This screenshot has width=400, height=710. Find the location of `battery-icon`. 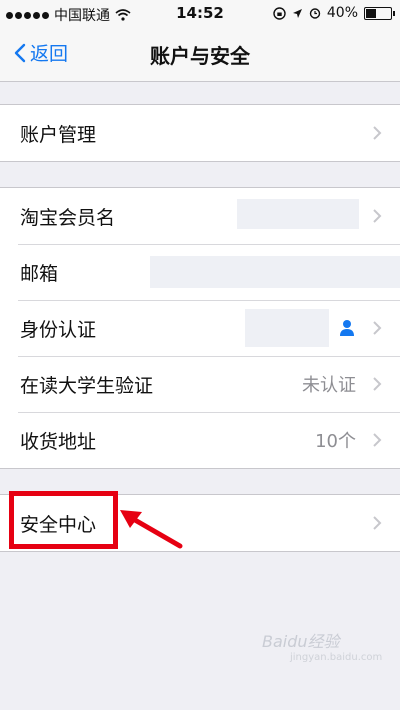

battery-icon is located at coordinates (379, 13).